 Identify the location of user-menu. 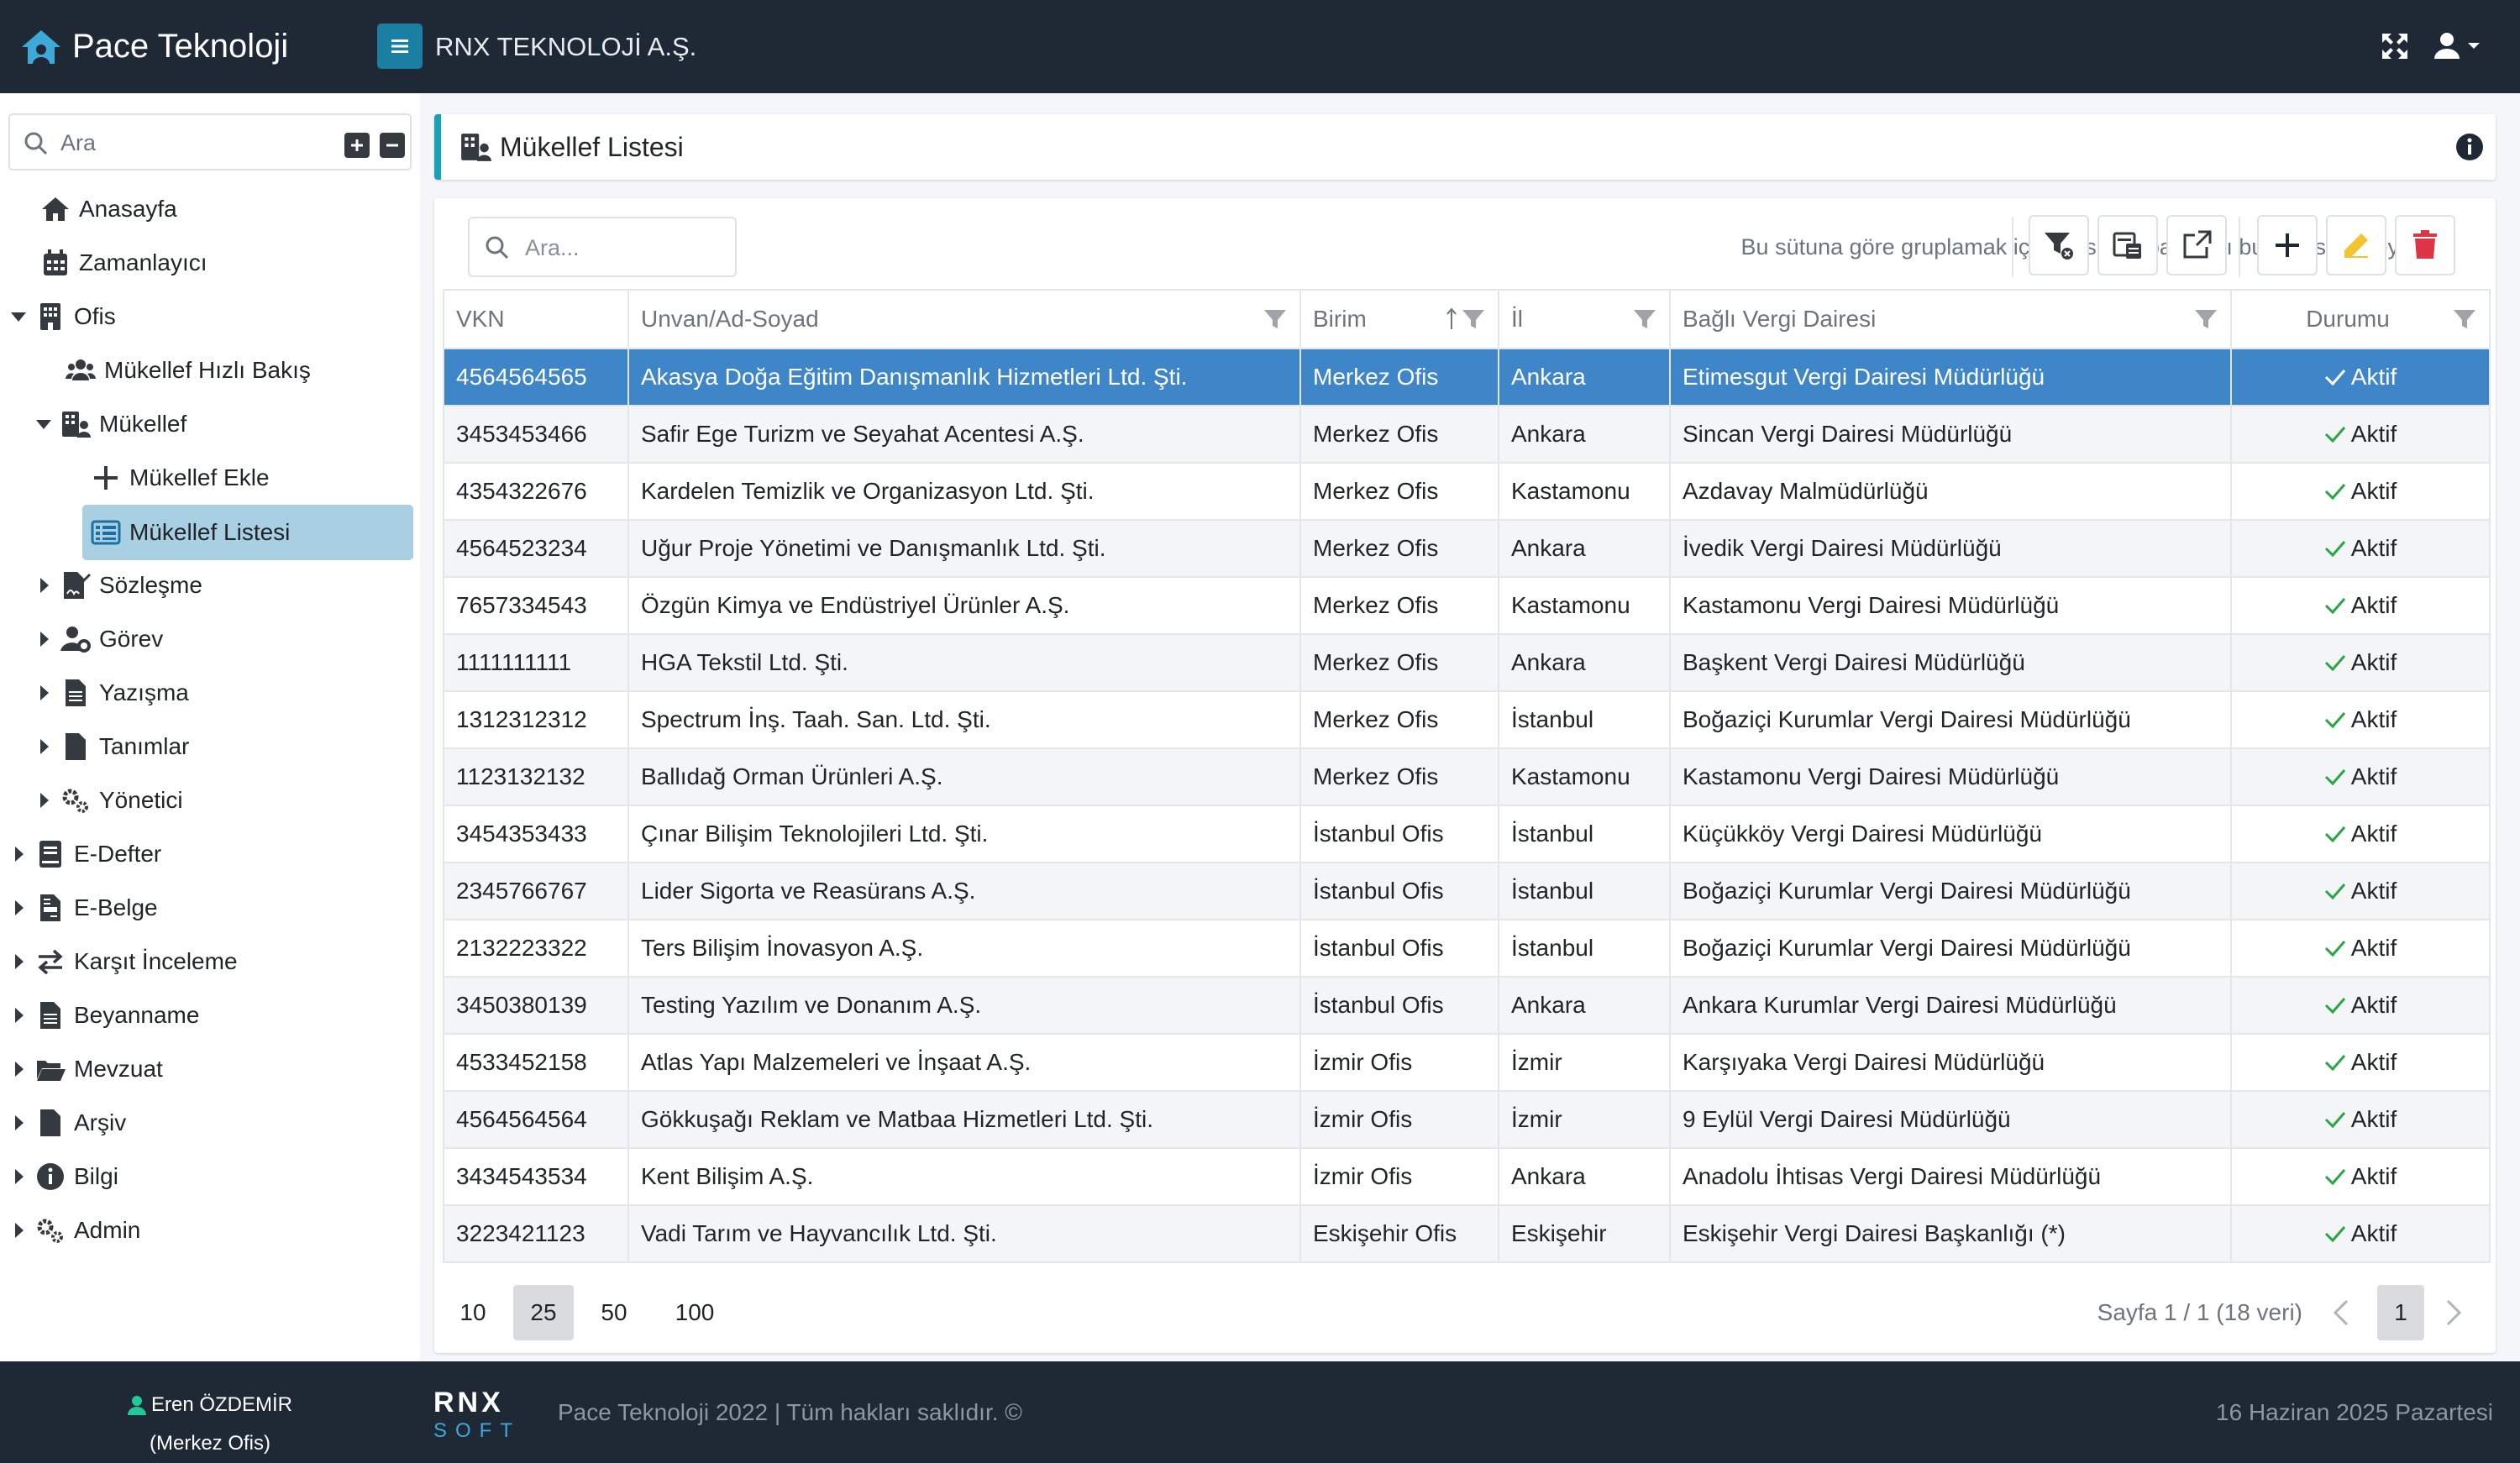
(2458, 45).